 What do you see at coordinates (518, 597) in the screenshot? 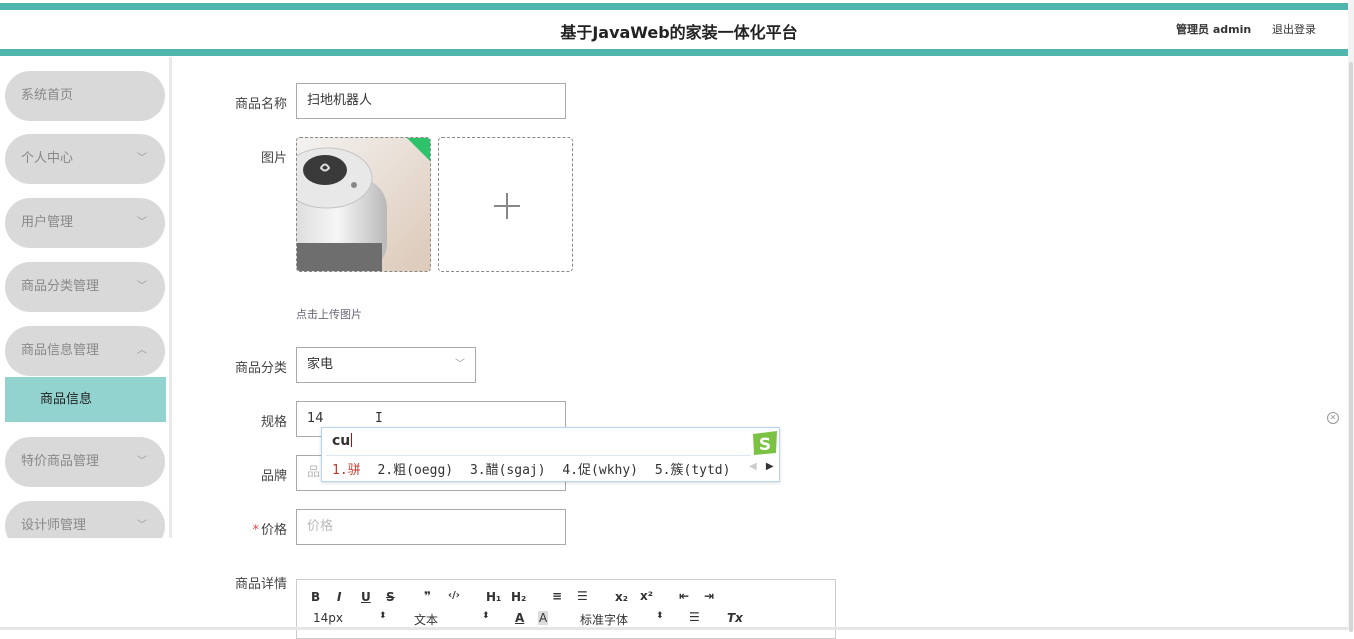
I see `h2-button: H₂` at bounding box center [518, 597].